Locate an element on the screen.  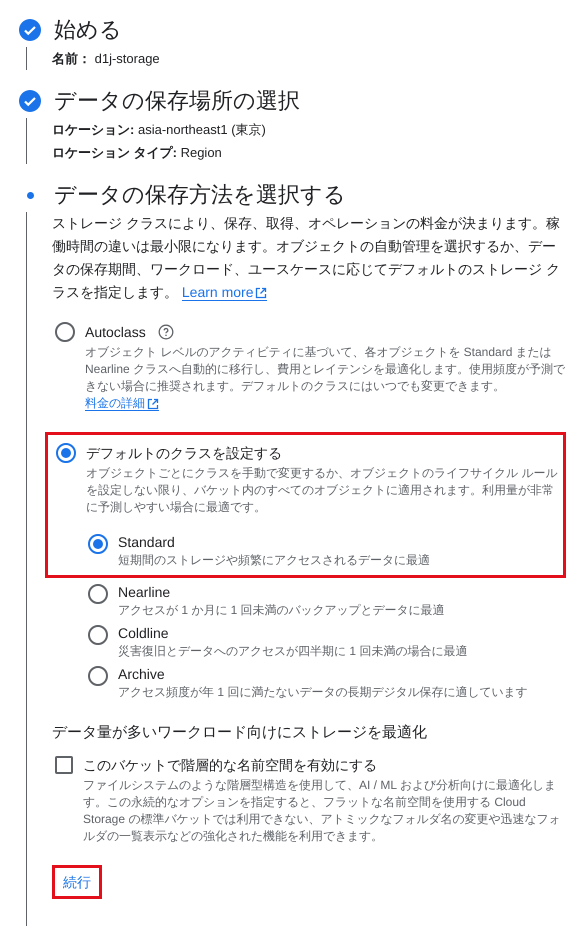
option-label: デフォルトのクラスを設定する is located at coordinates (184, 453).